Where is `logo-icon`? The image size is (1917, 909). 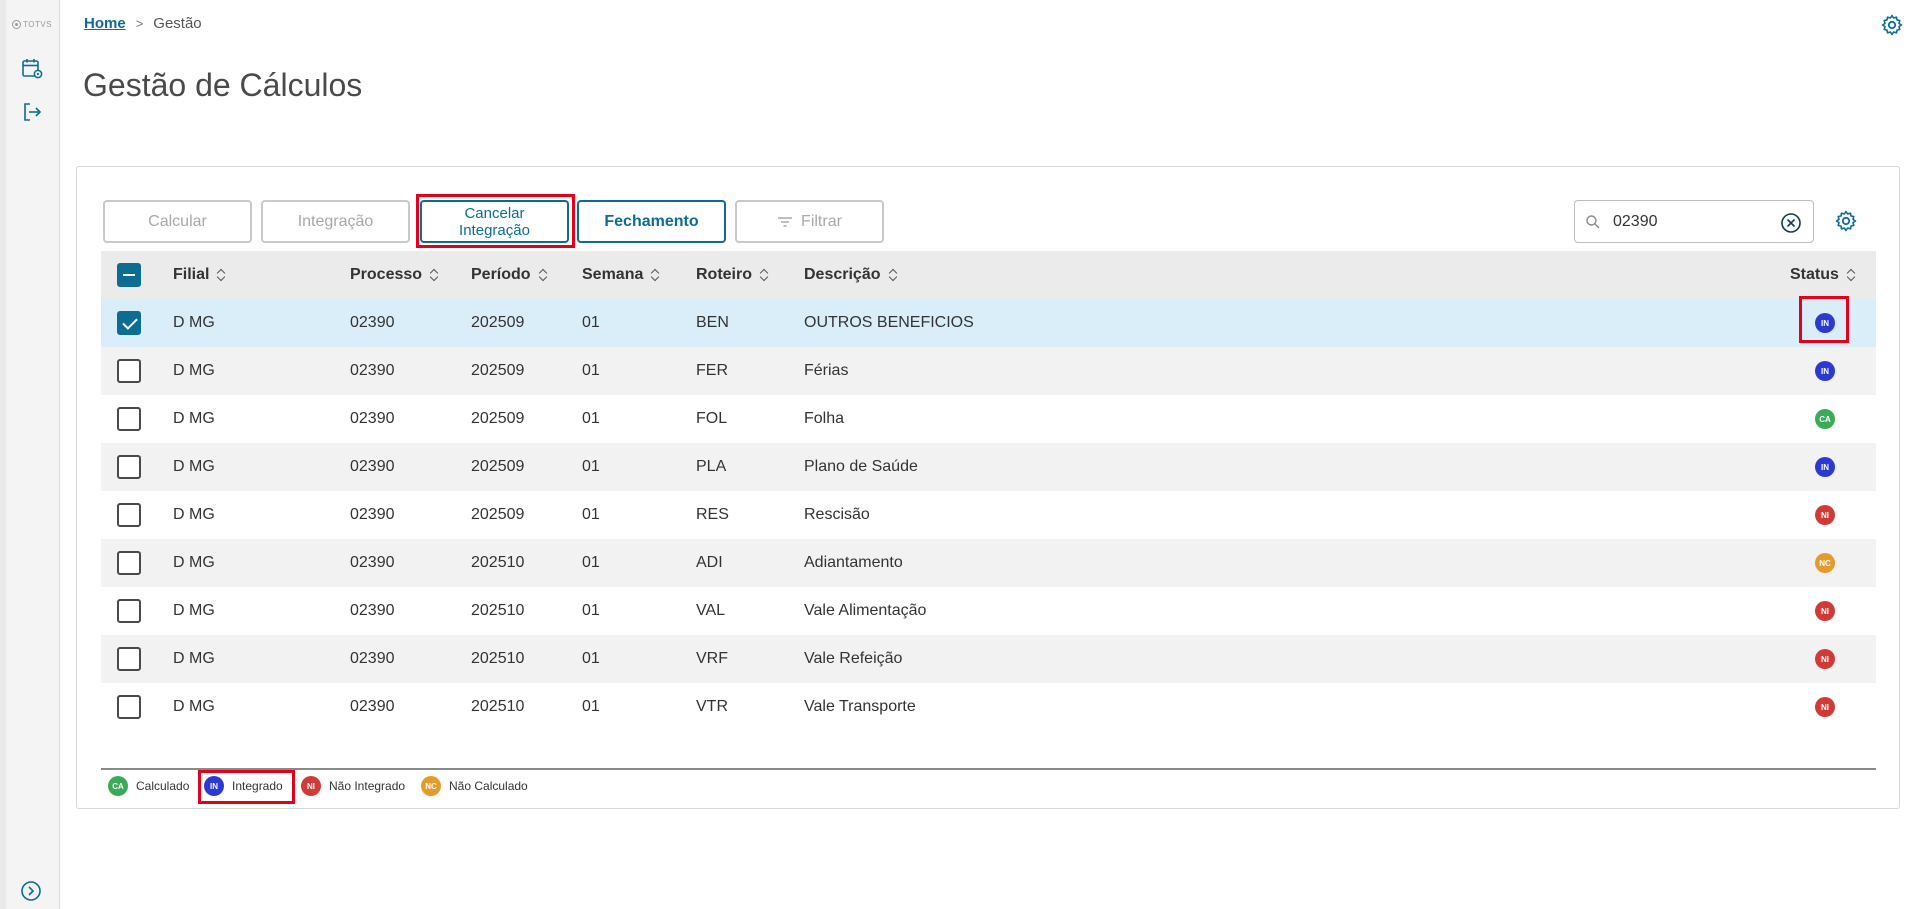
logo-icon is located at coordinates (16, 24).